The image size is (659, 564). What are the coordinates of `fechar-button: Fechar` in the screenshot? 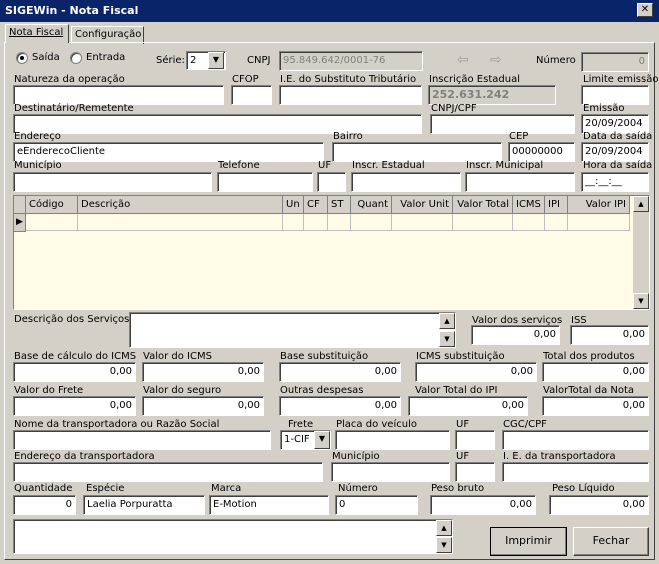 It's located at (611, 541).